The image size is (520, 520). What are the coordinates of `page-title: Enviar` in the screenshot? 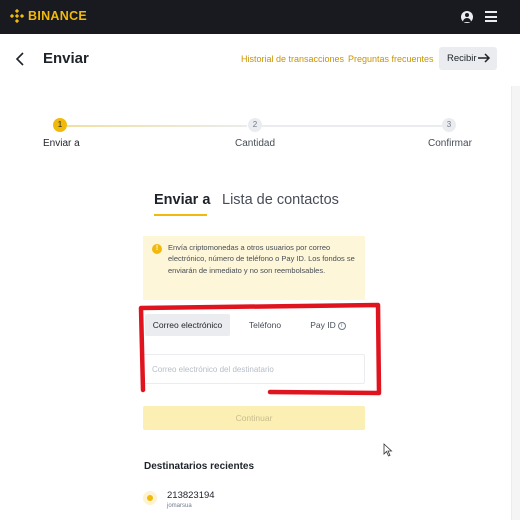 It's located at (66, 58).